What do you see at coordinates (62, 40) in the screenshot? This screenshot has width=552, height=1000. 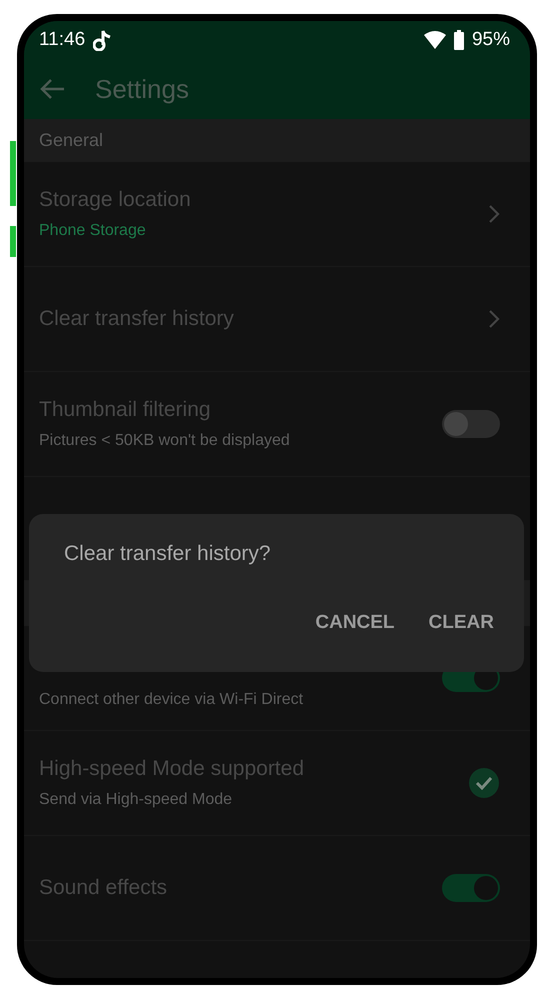 I see `clock: 11:46` at bounding box center [62, 40].